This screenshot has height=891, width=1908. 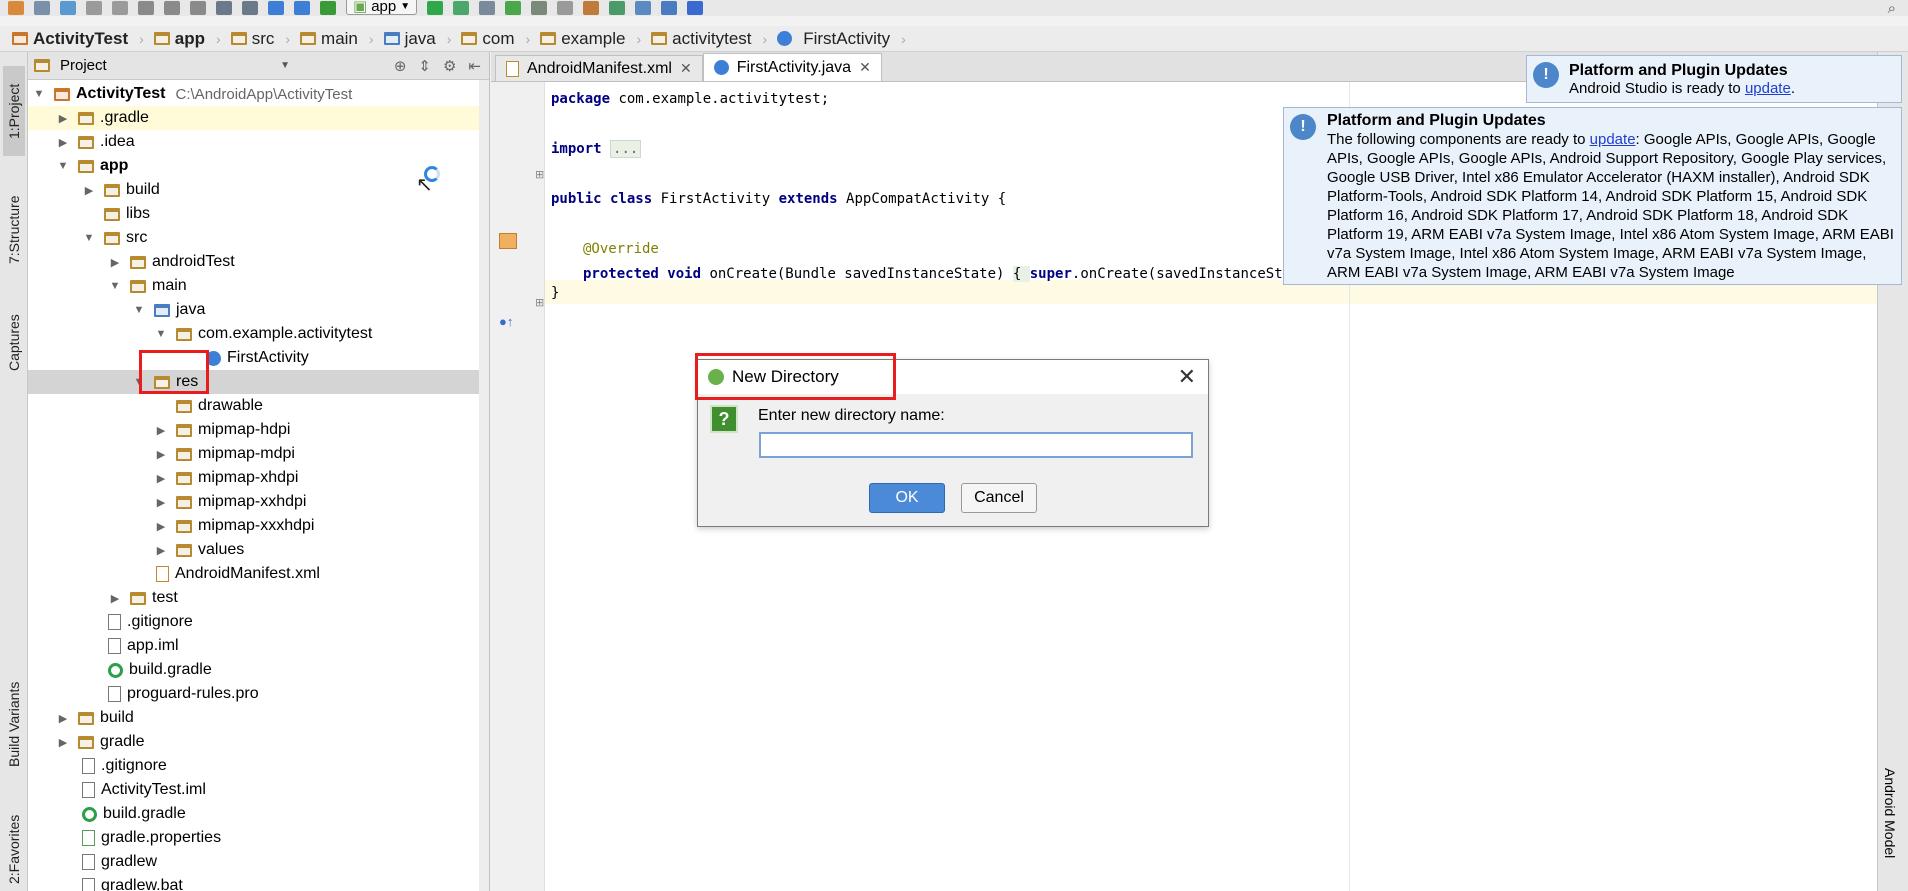 What do you see at coordinates (175, 65) in the screenshot?
I see `project-view-select: Project ▼` at bounding box center [175, 65].